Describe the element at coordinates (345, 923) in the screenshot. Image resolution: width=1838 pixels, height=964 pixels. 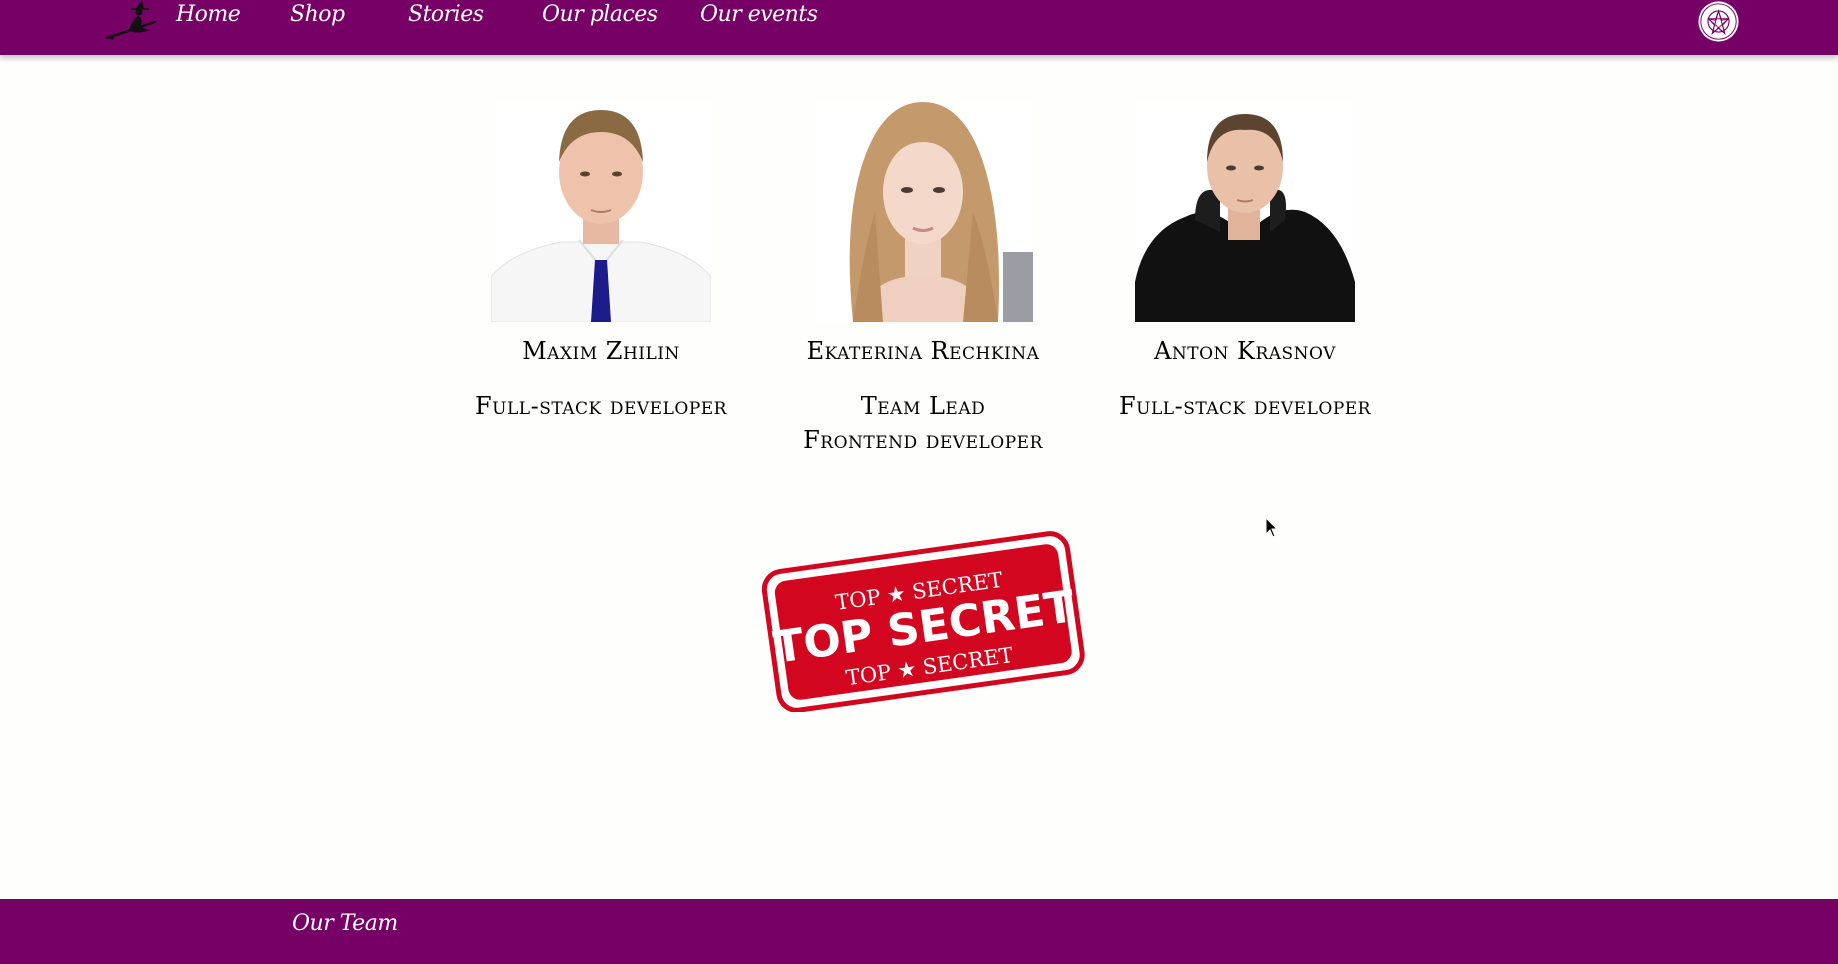
I see `footer-link-our-team: Our Team` at that location.